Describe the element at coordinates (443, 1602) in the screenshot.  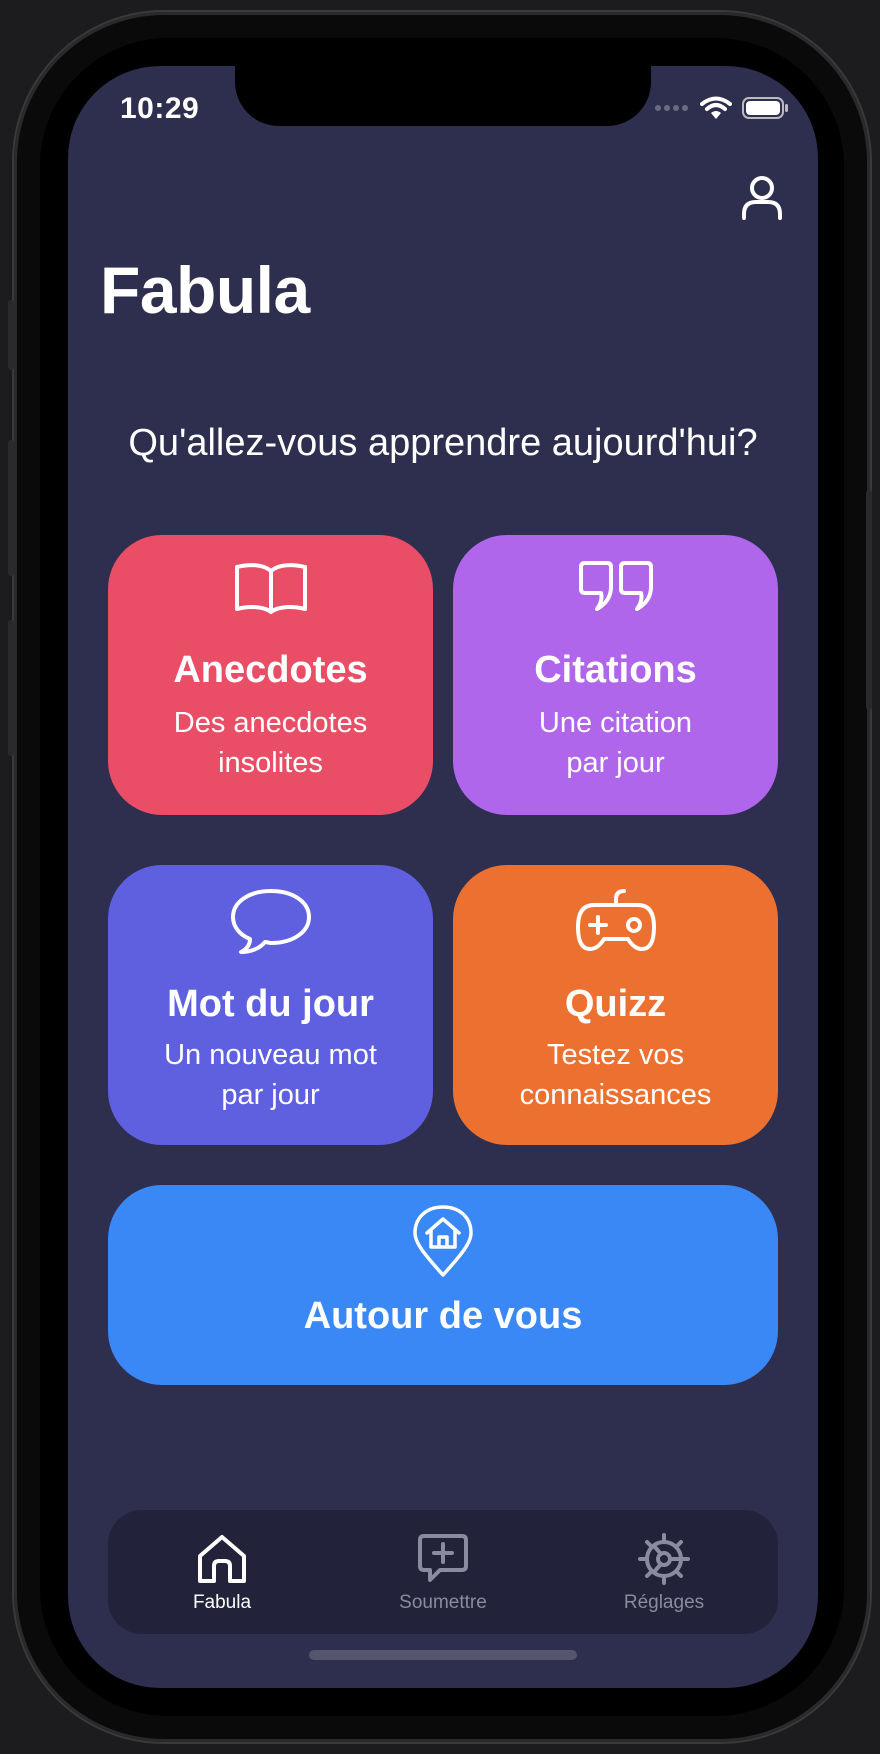
I see `tab-label: Soumettre` at that location.